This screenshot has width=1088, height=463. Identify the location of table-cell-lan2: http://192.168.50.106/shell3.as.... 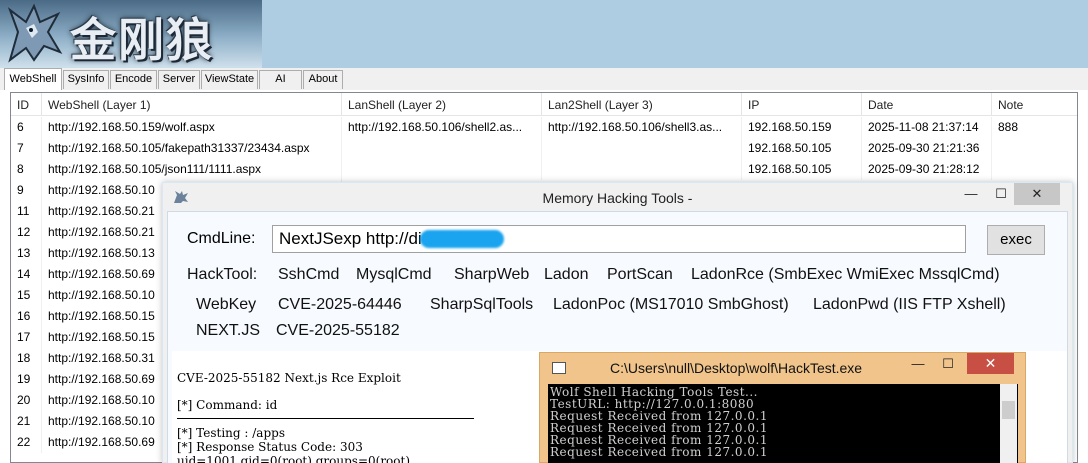
(642, 127).